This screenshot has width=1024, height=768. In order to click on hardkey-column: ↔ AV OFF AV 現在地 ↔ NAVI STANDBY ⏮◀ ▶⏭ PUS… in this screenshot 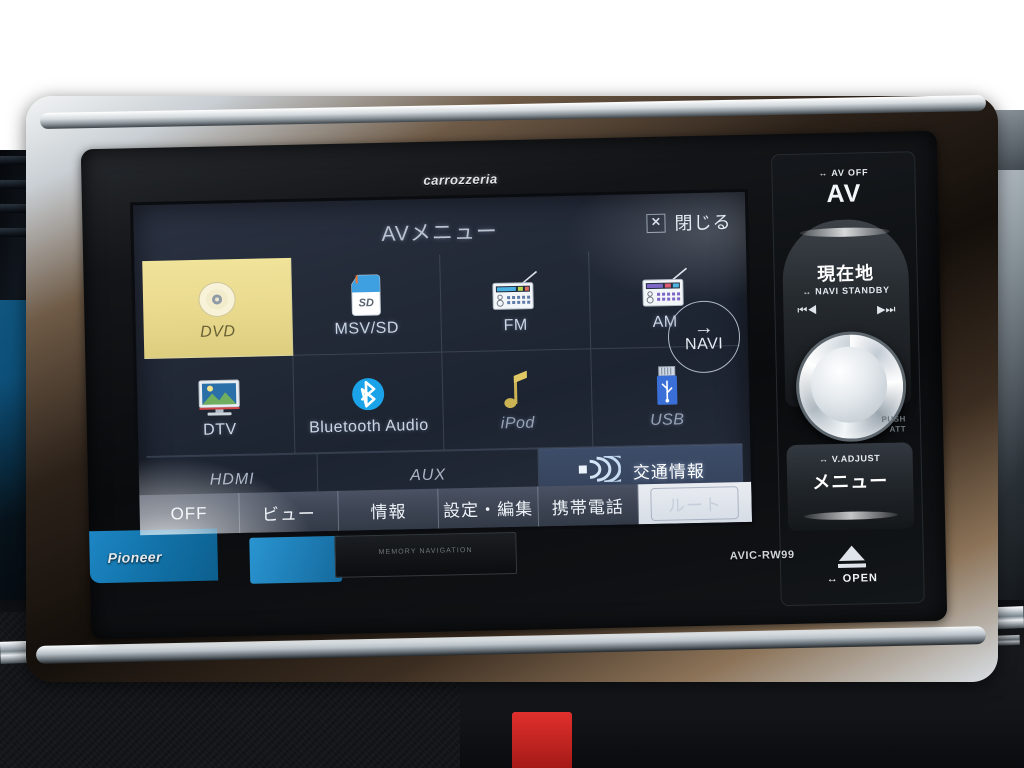, I will do `click(848, 379)`.